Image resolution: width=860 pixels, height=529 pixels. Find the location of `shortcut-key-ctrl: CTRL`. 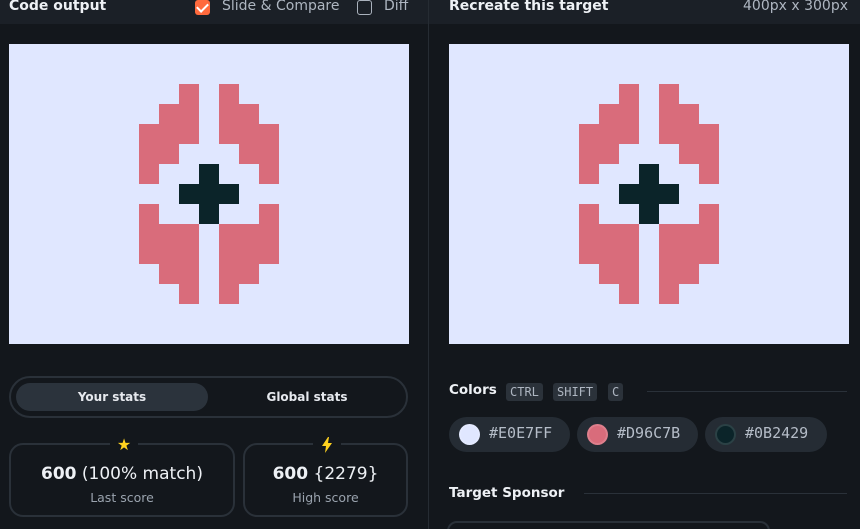

shortcut-key-ctrl: CTRL is located at coordinates (524, 392).